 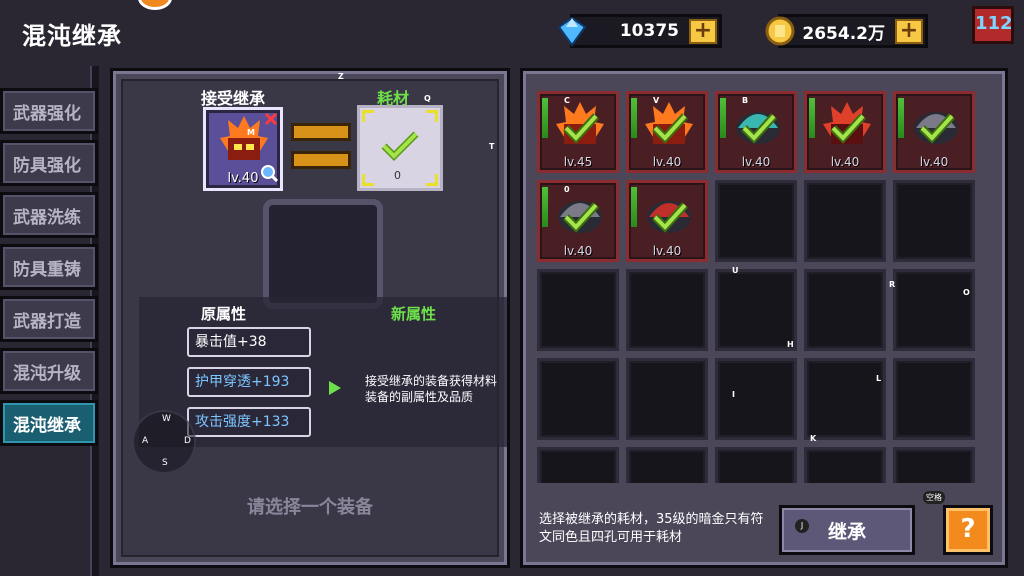 What do you see at coordinates (578, 132) in the screenshot?
I see `inventory-item-slot: lv.45 C` at bounding box center [578, 132].